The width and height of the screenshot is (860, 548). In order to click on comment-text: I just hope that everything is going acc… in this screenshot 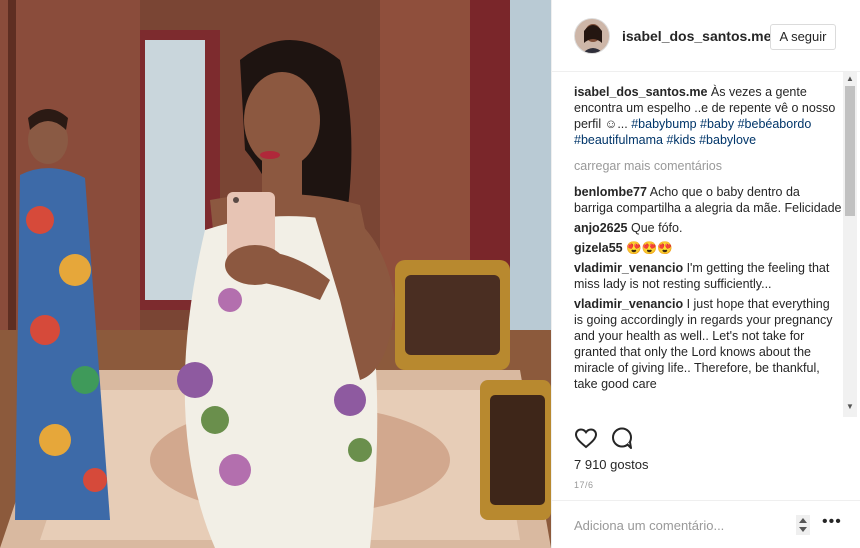, I will do `click(703, 344)`.